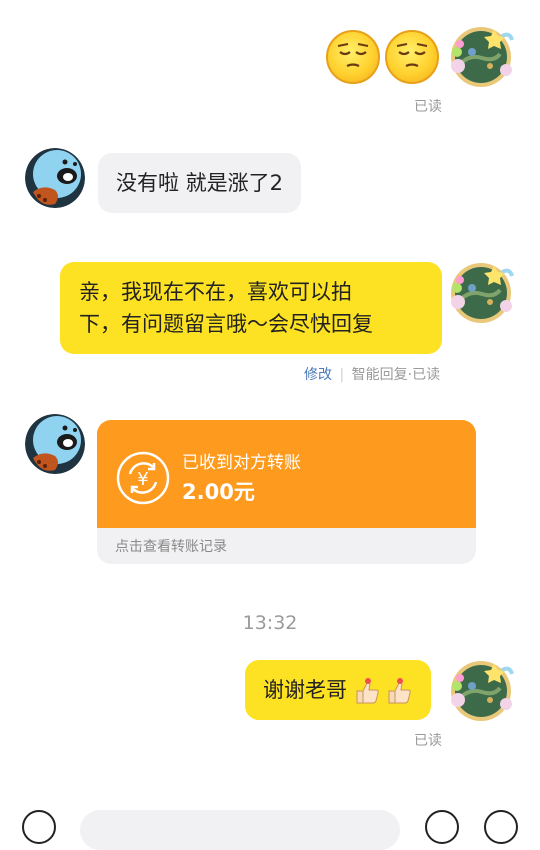 The image size is (540, 850). Describe the element at coordinates (240, 830) in the screenshot. I see `message-input` at that location.